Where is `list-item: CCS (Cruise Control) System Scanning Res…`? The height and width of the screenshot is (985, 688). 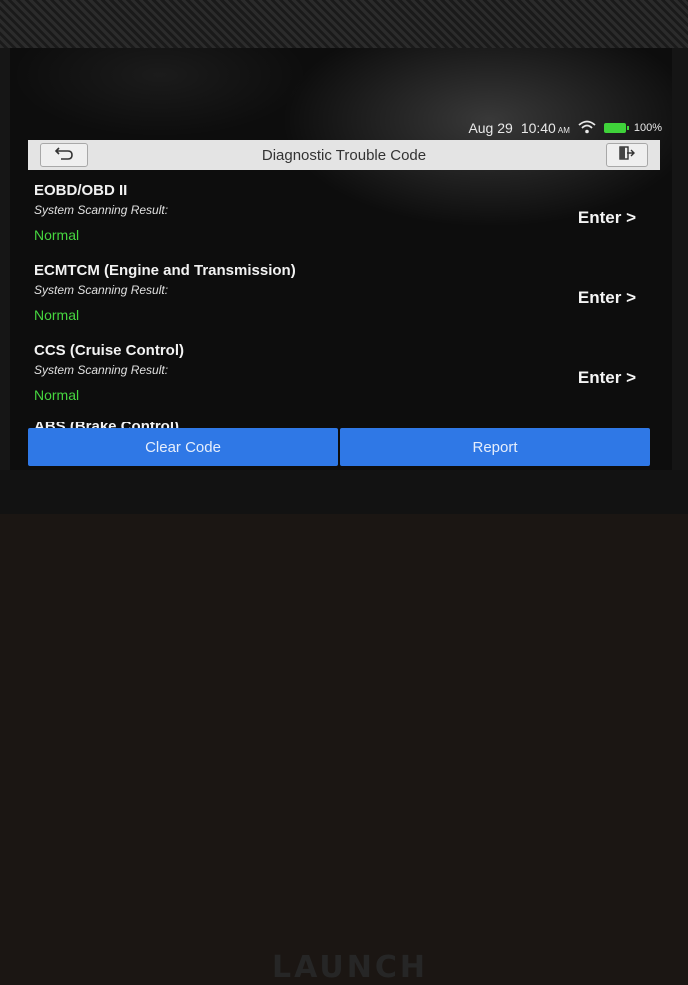 list-item: CCS (Cruise Control) System Scanning Res… is located at coordinates (339, 382).